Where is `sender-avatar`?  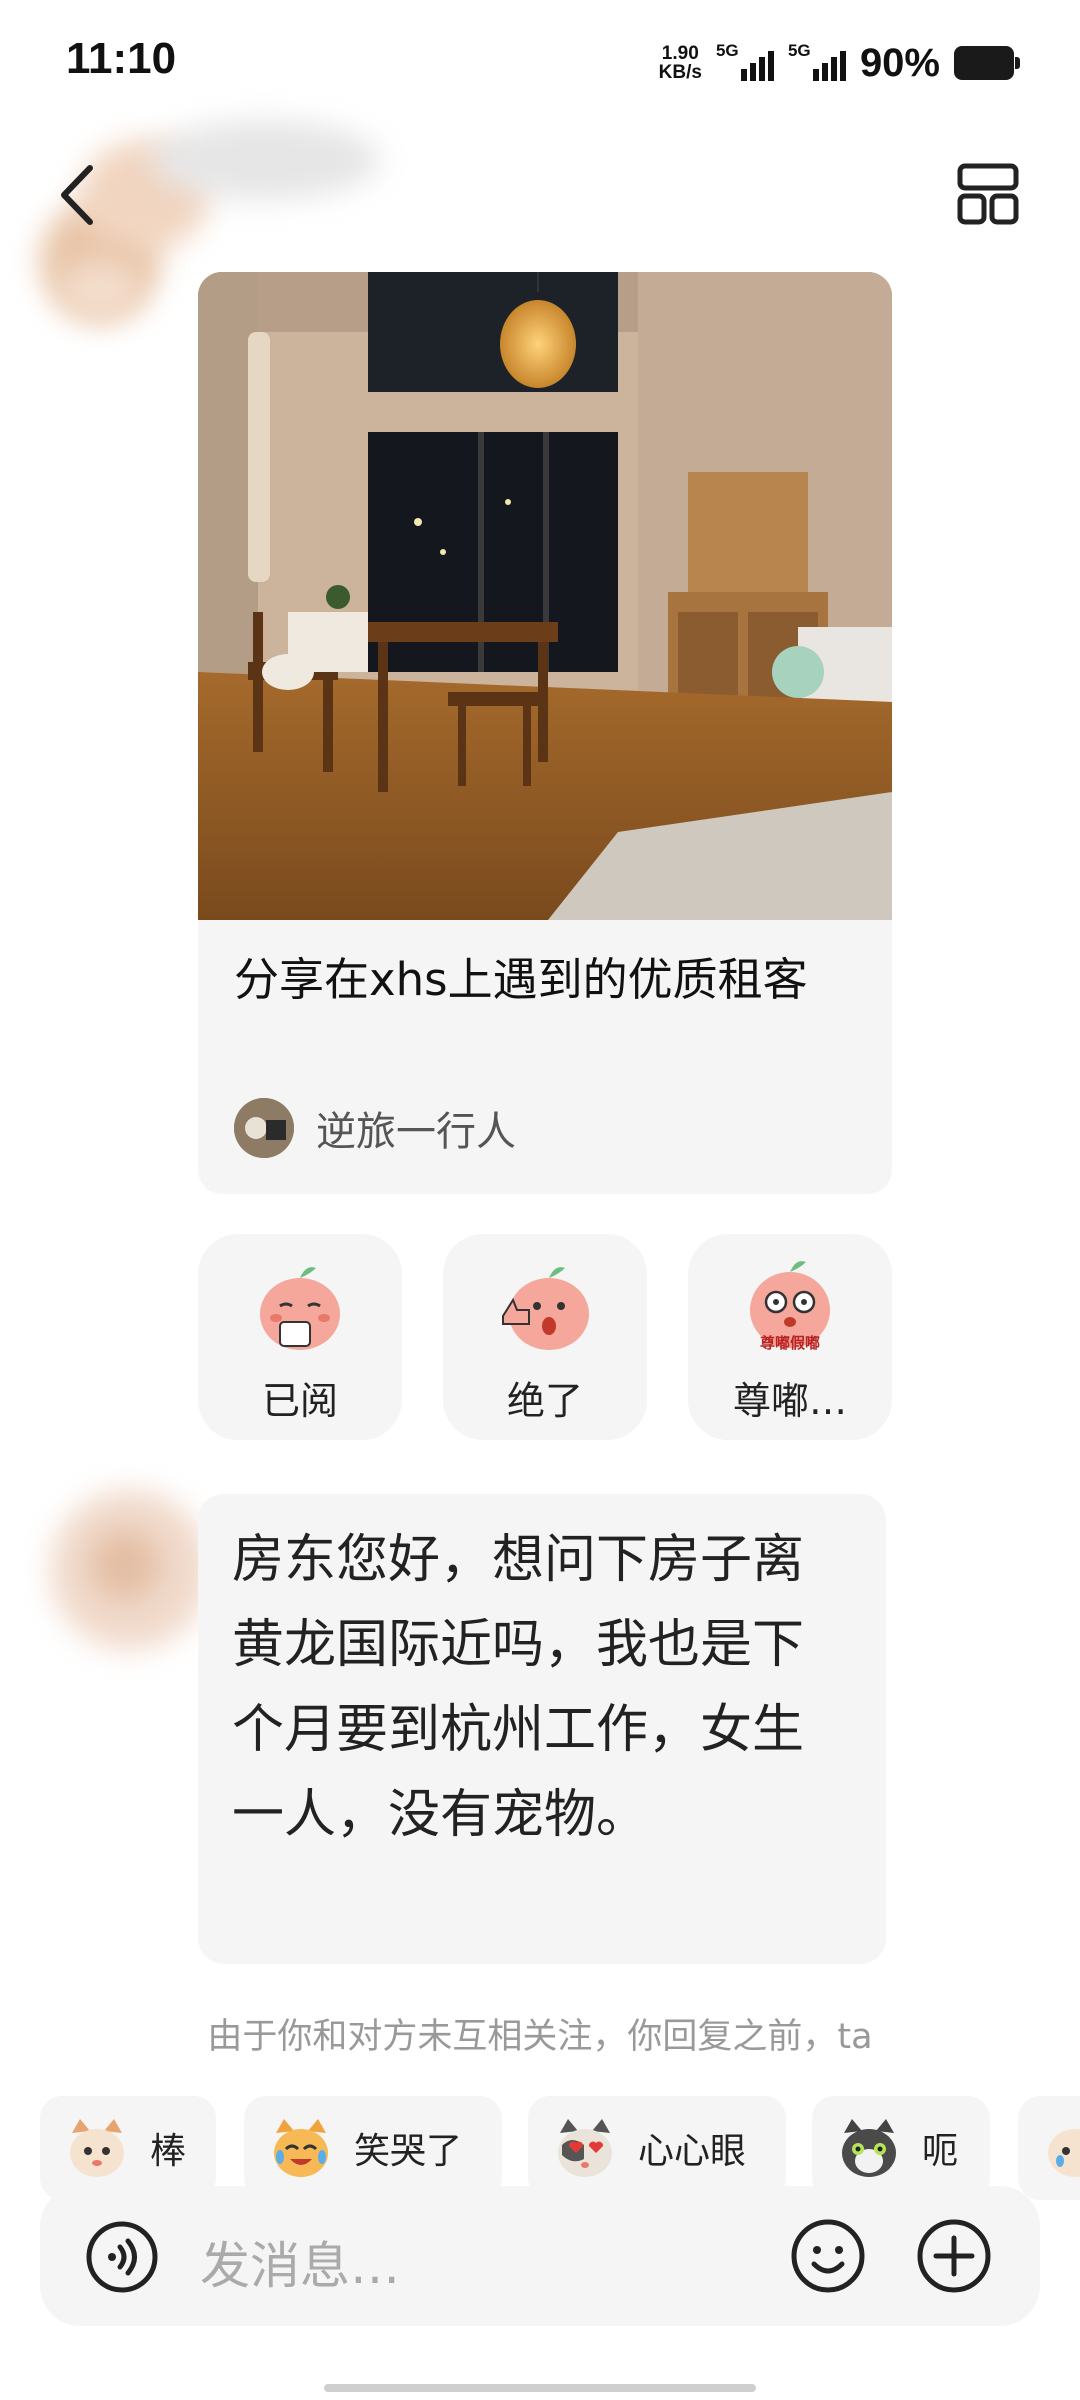
sender-avatar is located at coordinates (130, 1570).